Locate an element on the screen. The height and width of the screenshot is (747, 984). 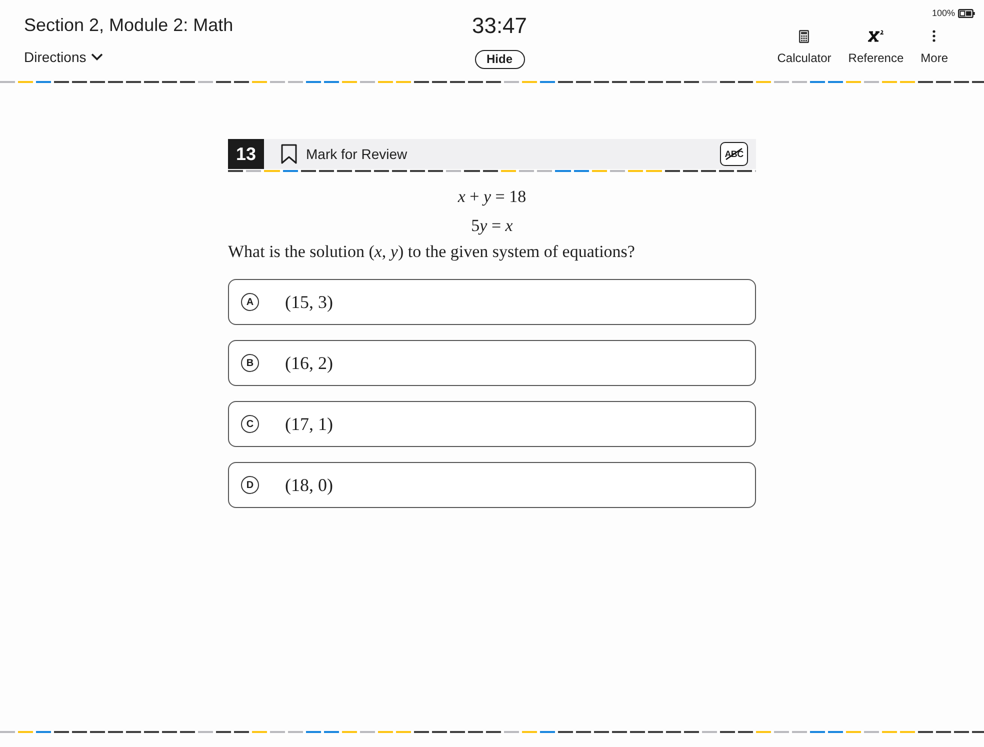
reference-button: Reference is located at coordinates (876, 47).